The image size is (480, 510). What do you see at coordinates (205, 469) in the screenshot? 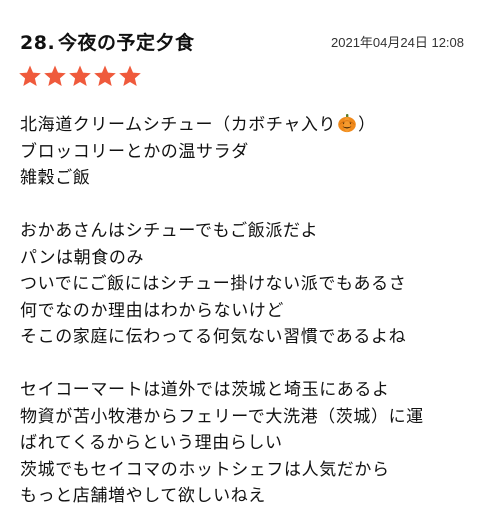
I see `body-line: 茨城でもセイコマのホットシェフは人気だから` at bounding box center [205, 469].